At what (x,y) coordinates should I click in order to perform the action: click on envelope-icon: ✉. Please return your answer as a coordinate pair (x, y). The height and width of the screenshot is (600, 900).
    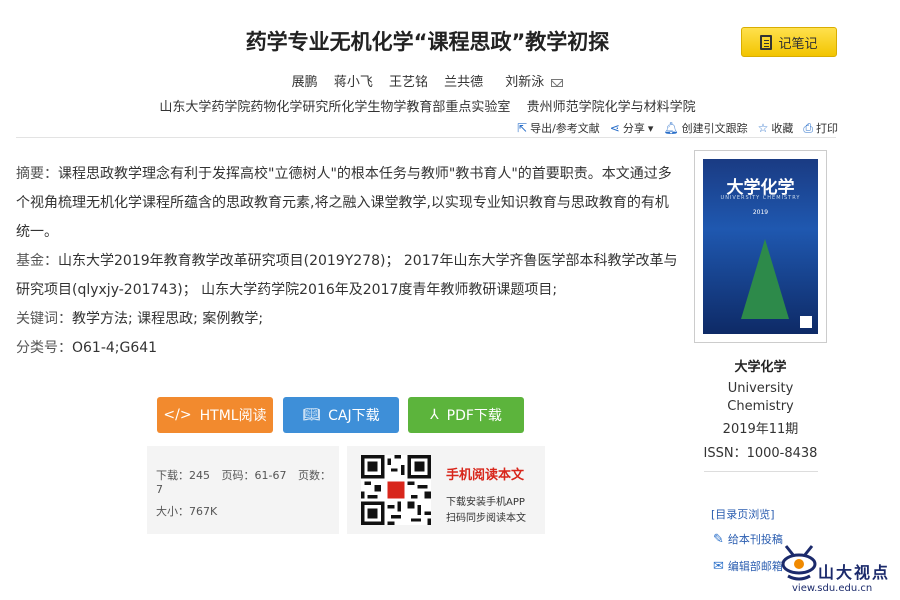
    Looking at the image, I should click on (718, 566).